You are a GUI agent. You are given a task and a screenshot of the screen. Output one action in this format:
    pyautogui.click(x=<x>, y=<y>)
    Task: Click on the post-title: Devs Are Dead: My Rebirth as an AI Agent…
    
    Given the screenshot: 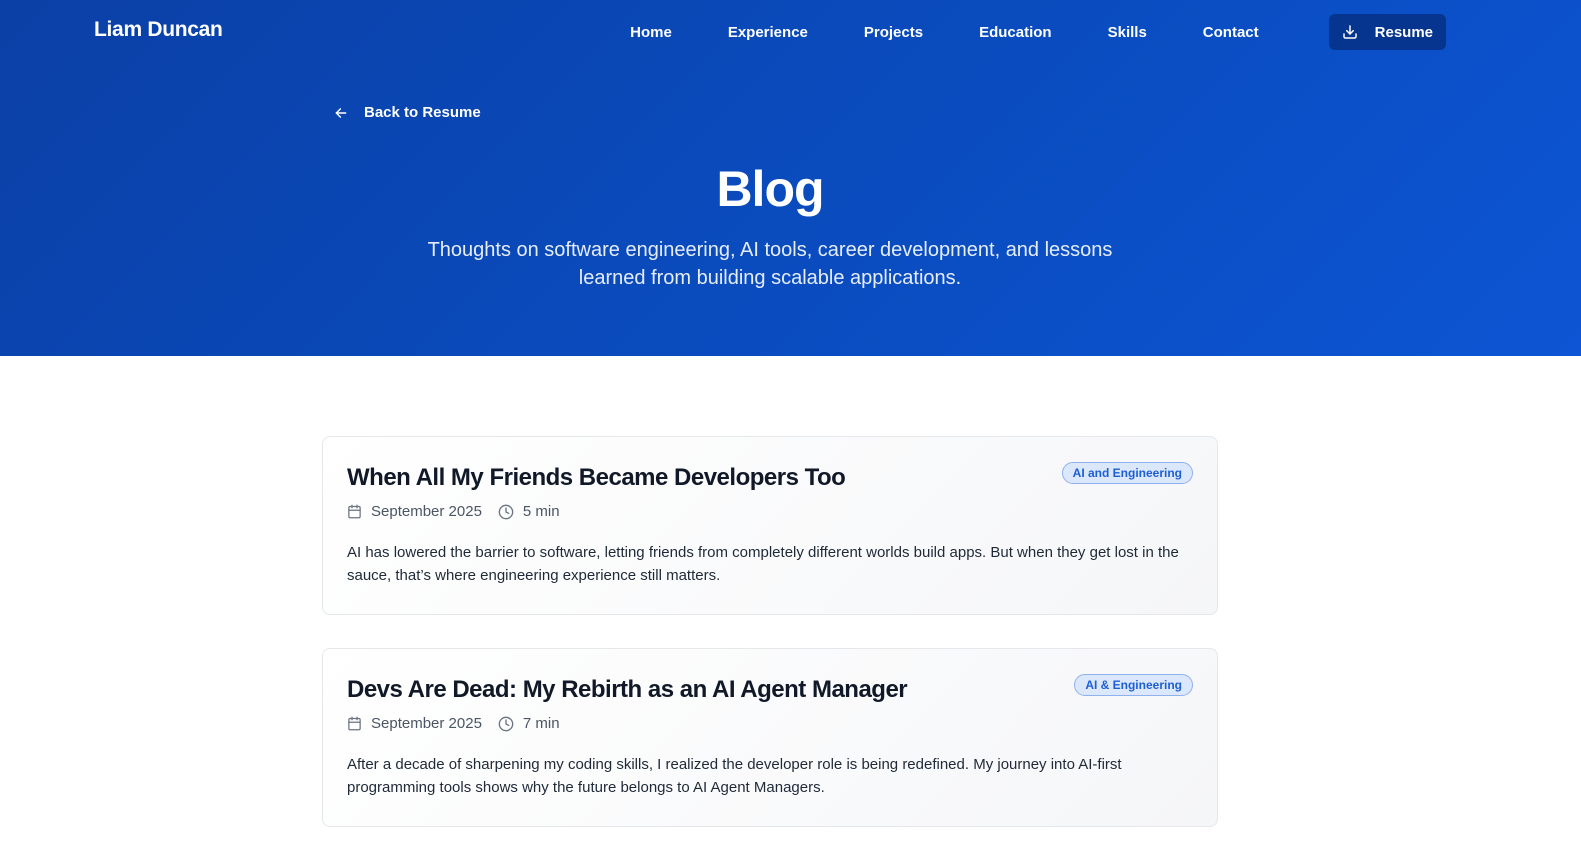 What is the action you would take?
    pyautogui.click(x=770, y=690)
    